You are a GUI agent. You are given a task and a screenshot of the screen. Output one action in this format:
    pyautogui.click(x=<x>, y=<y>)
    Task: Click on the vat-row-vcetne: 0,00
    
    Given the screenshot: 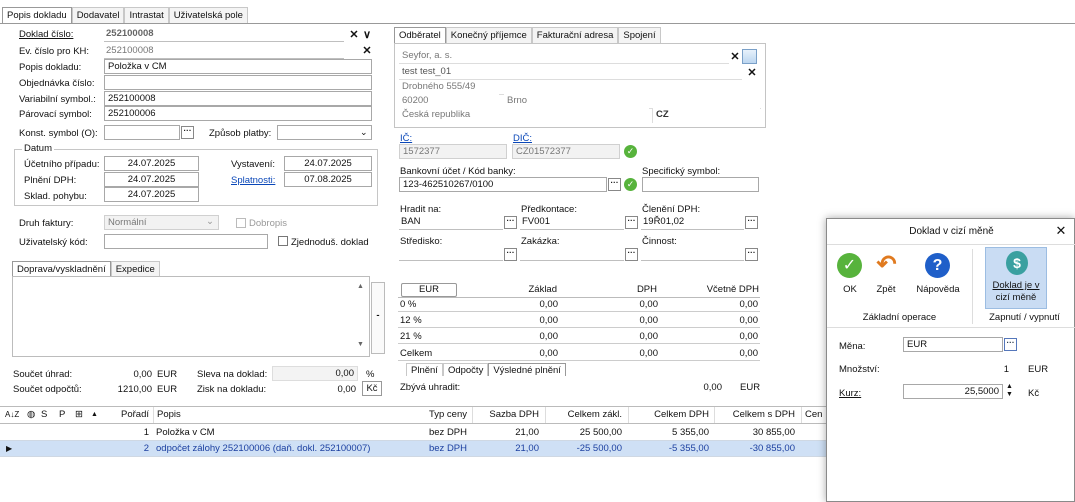 What is the action you would take?
    pyautogui.click(x=749, y=304)
    